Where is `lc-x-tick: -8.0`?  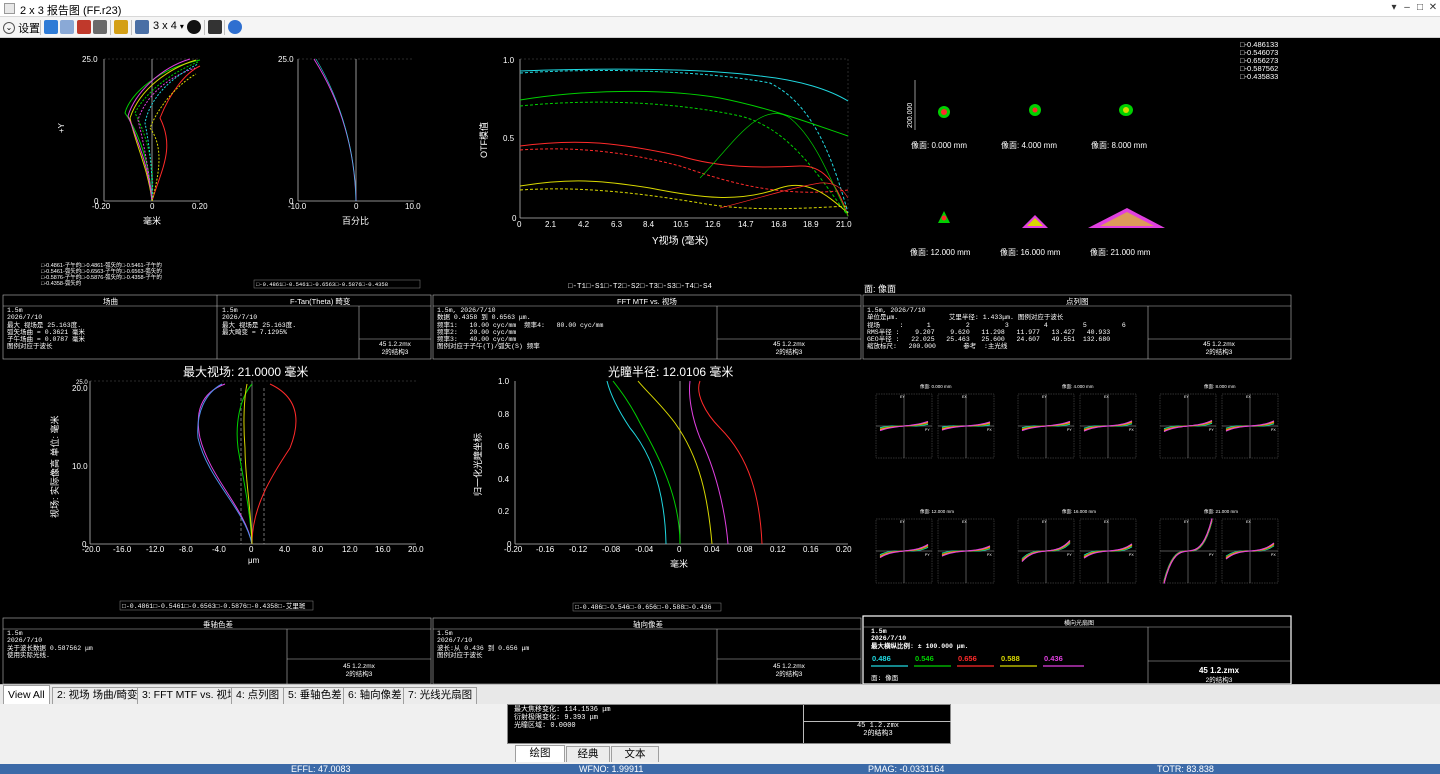 lc-x-tick: -8.0 is located at coordinates (186, 549).